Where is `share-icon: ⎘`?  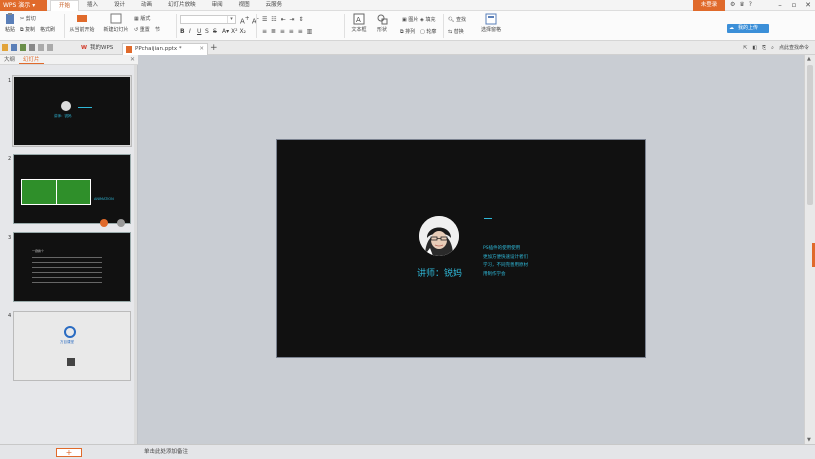
share-icon: ⎘ is located at coordinates (764, 48).